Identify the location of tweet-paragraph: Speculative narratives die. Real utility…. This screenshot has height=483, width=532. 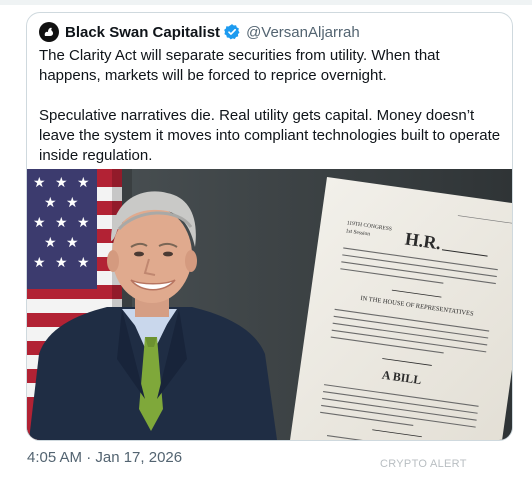
(270, 135).